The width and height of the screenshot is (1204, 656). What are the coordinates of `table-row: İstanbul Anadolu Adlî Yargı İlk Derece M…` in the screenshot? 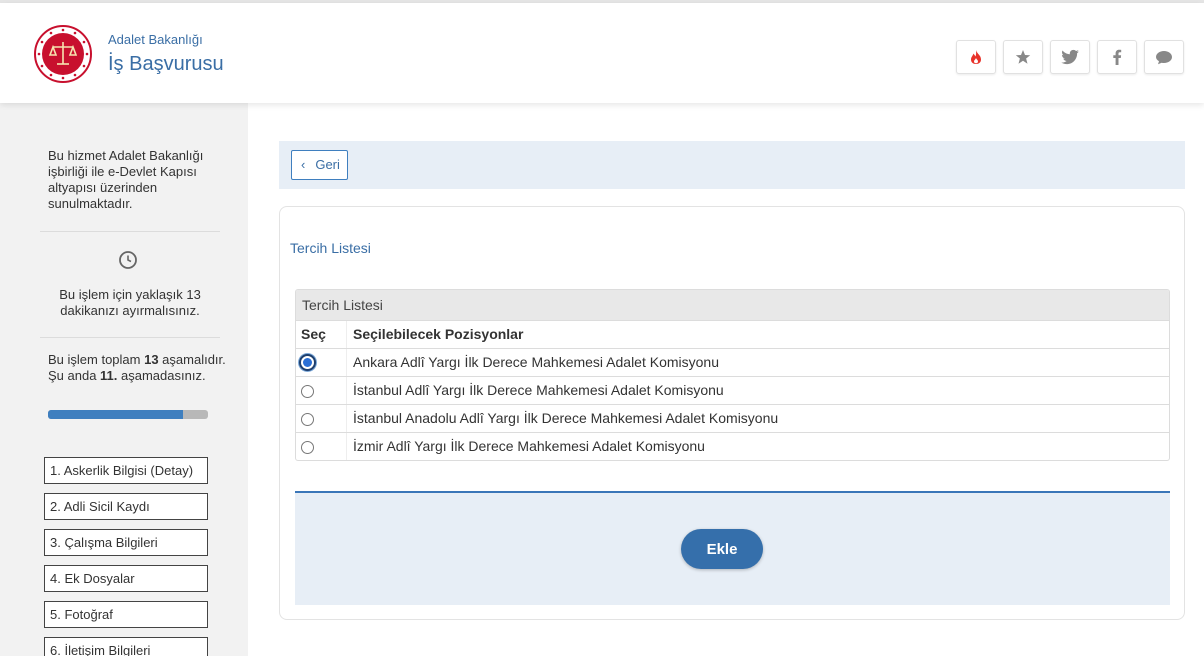 It's located at (732, 418).